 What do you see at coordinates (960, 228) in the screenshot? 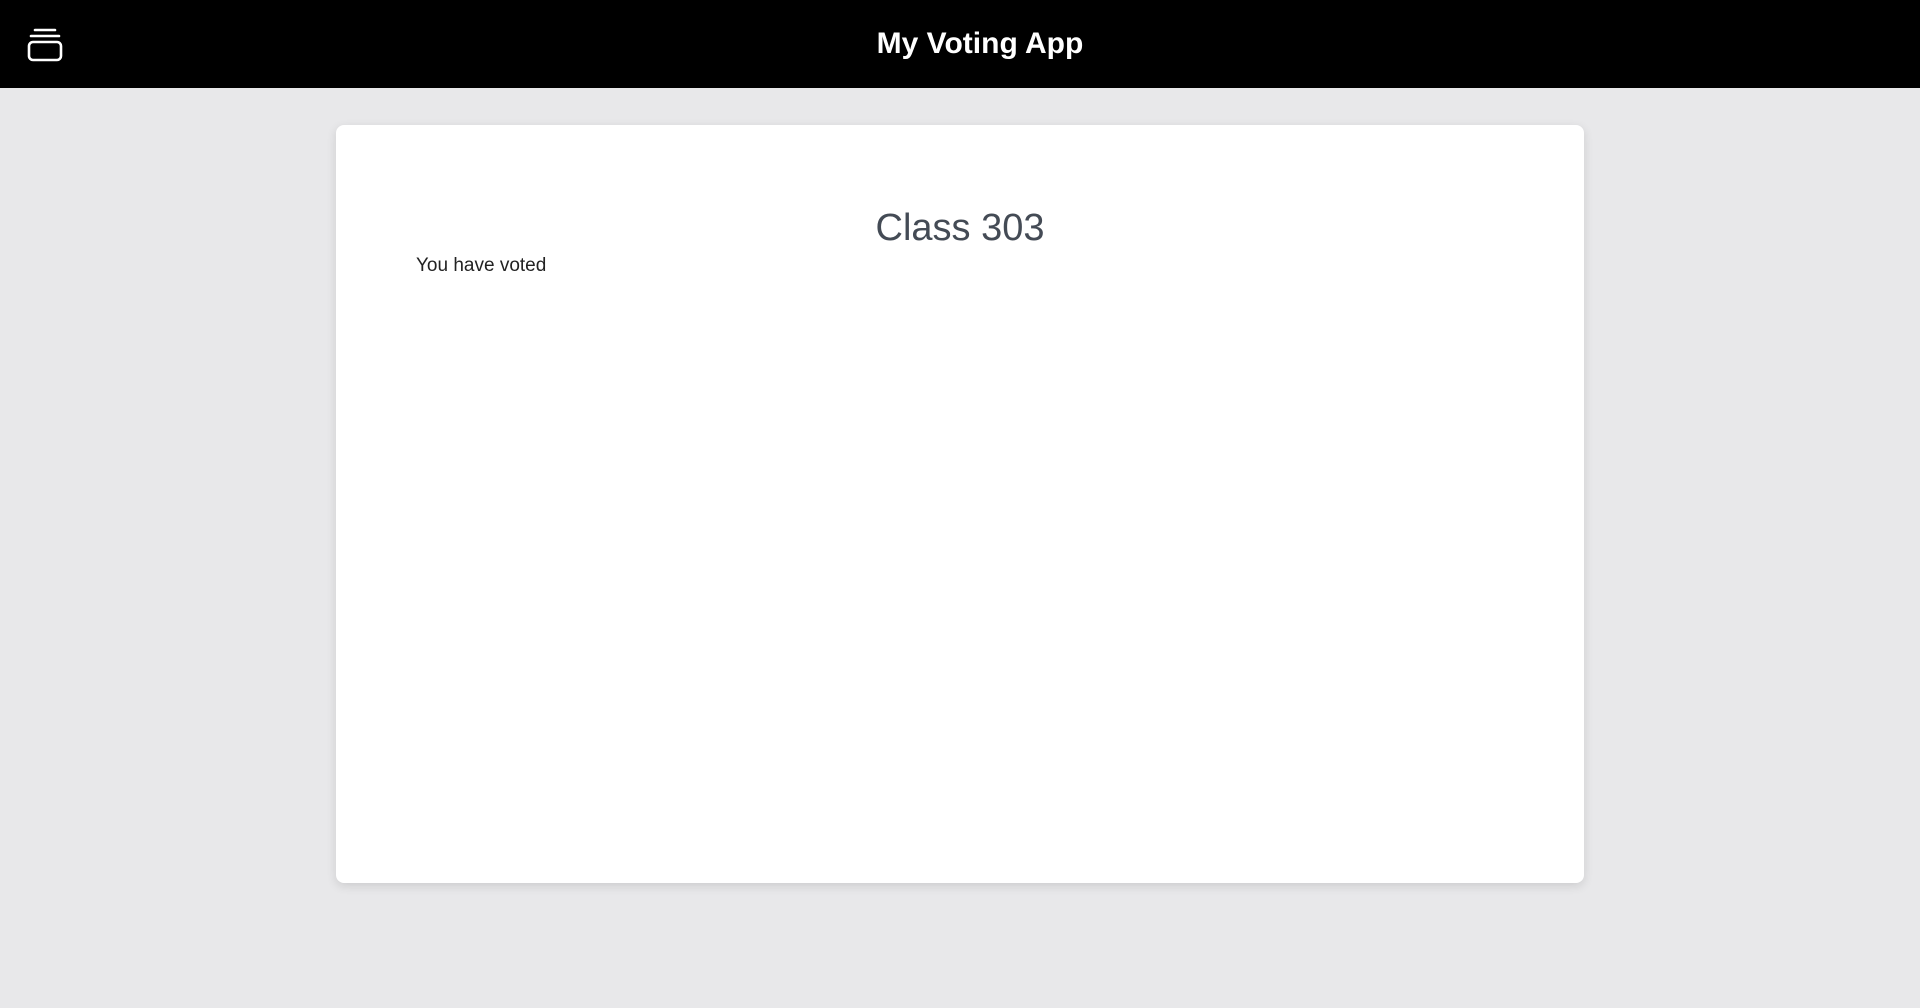
I see `class-title: Class 303` at bounding box center [960, 228].